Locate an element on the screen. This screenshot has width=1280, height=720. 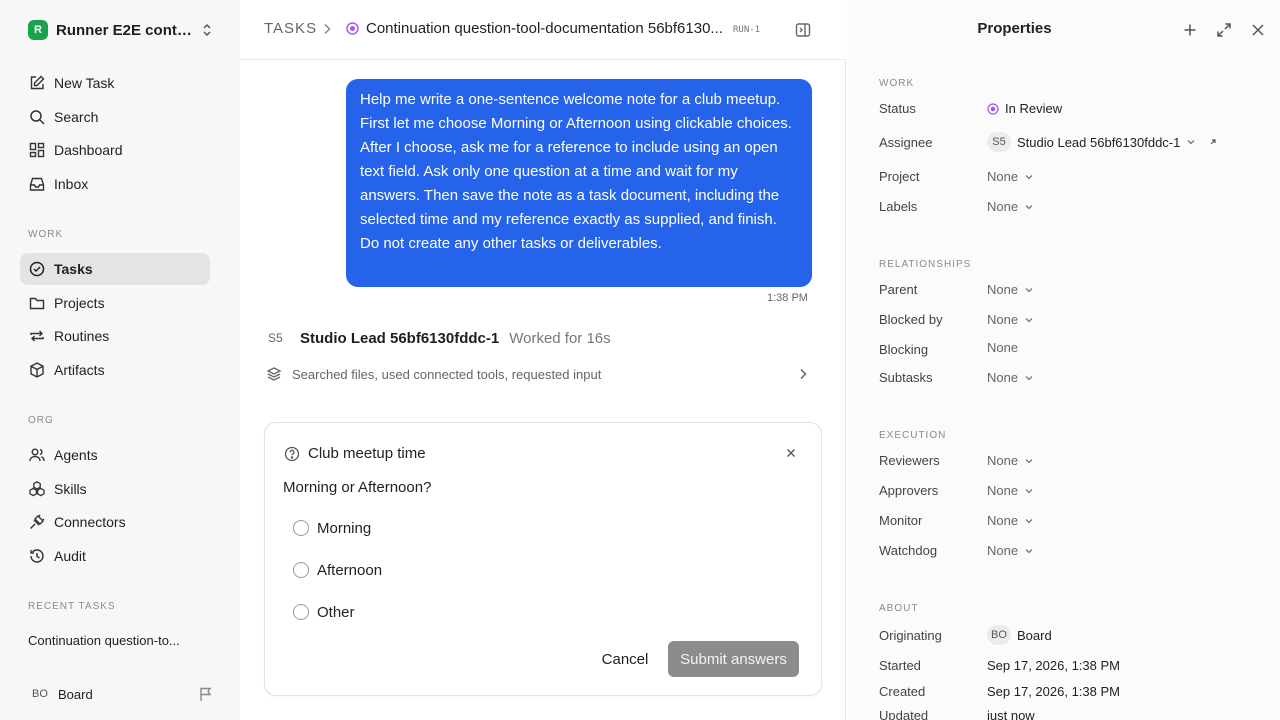
started-label: Started is located at coordinates (900, 665).